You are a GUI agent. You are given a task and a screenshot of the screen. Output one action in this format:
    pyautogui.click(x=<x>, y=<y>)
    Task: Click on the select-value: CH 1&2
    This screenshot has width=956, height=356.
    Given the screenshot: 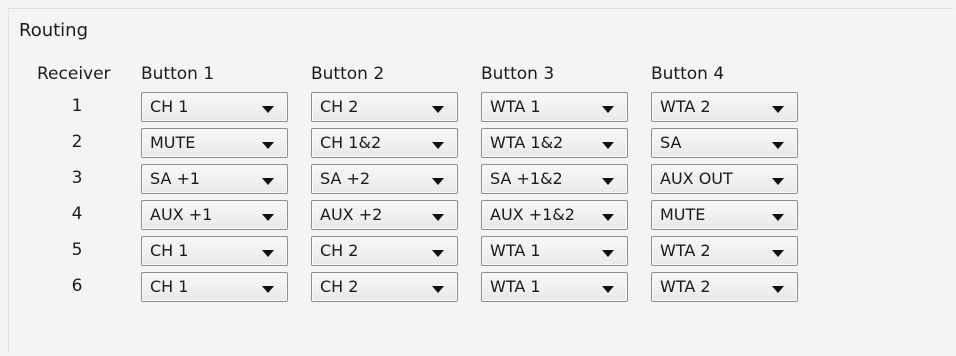 What is the action you would take?
    pyautogui.click(x=351, y=142)
    